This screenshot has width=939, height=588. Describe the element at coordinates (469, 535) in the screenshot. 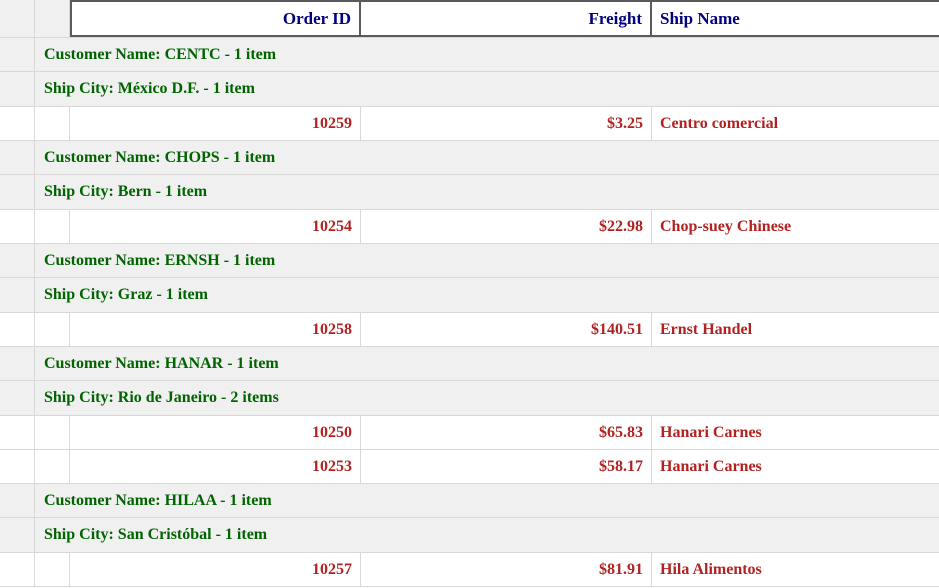

I see `city-group-row: Ship City: San Cristóbal - 1 item` at that location.